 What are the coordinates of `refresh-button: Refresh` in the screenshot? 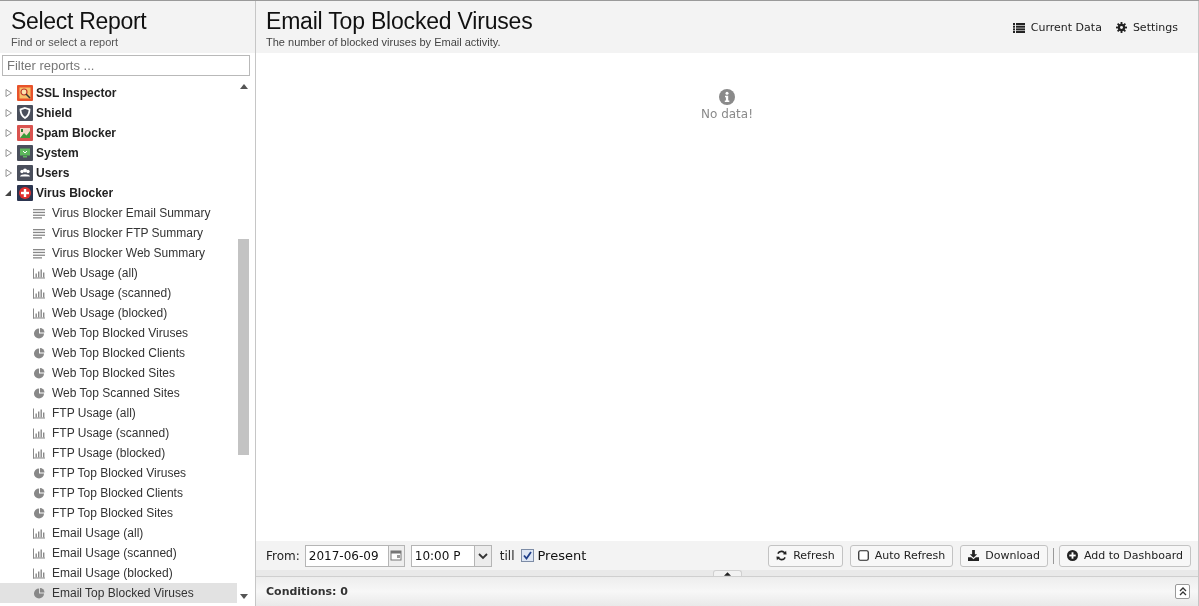 It's located at (805, 555).